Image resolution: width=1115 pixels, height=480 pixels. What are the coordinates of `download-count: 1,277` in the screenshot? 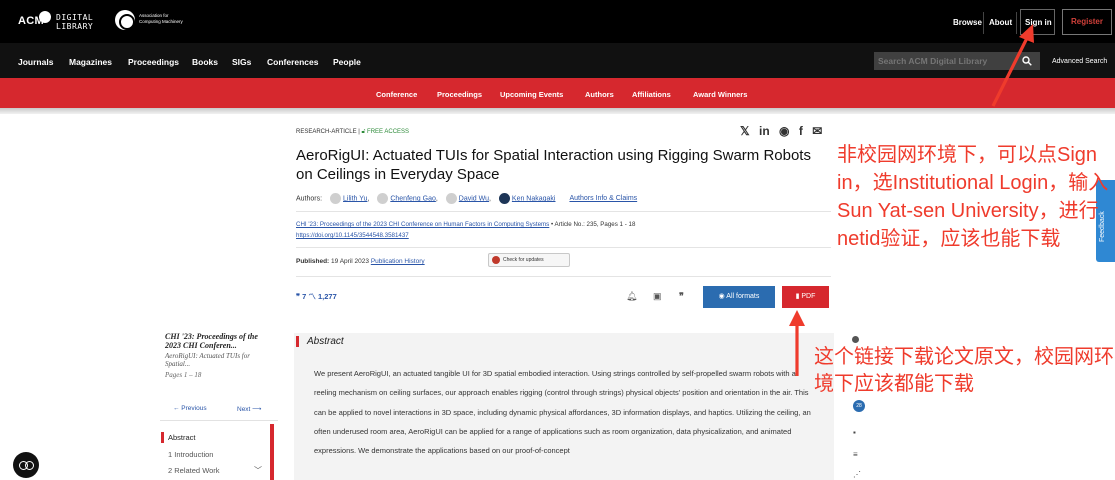 It's located at (327, 296).